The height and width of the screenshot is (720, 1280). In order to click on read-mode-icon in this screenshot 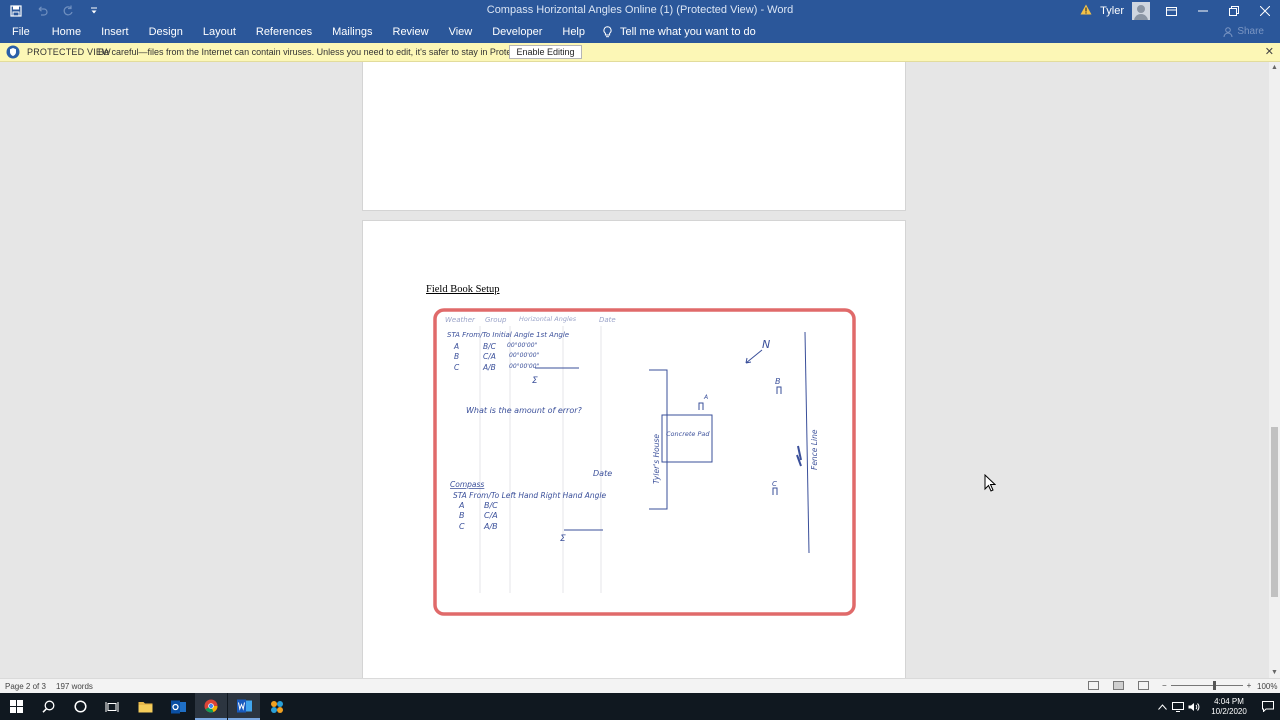, I will do `click(1093, 685)`.